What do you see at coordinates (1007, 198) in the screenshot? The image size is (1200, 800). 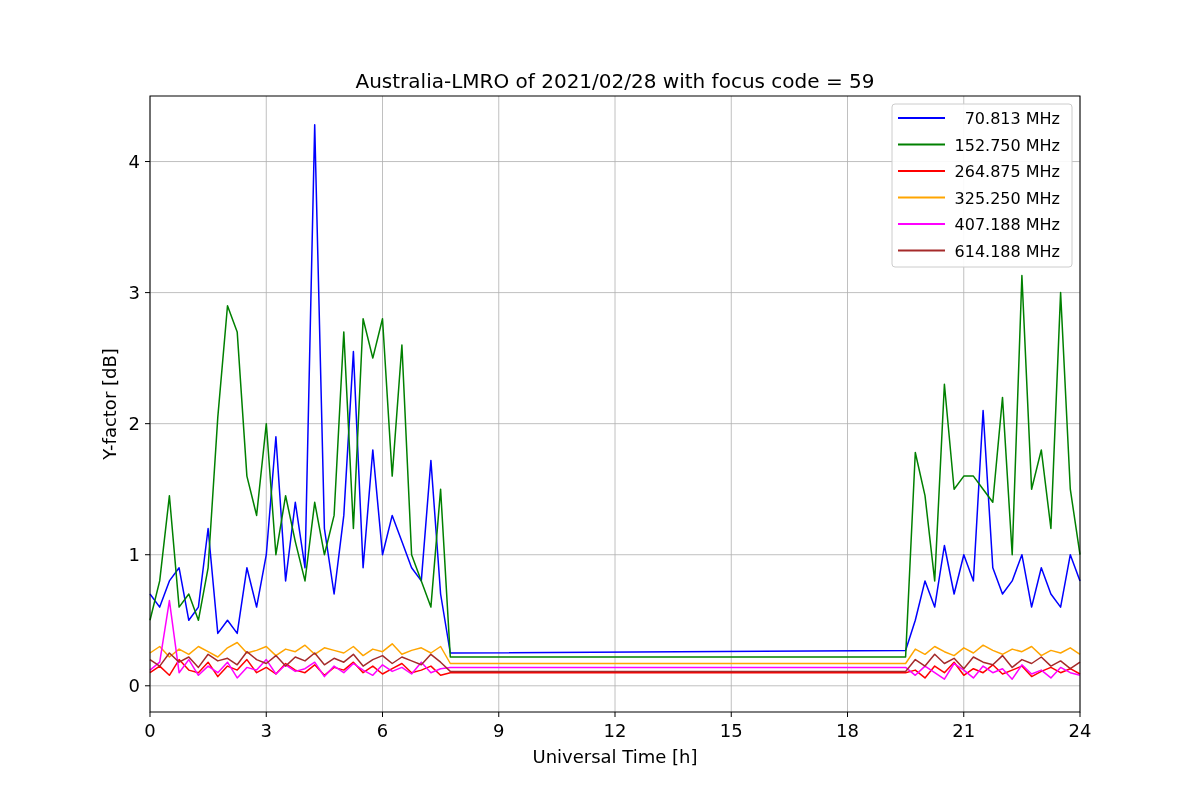 I see `legend-label: 325.250 MHz` at bounding box center [1007, 198].